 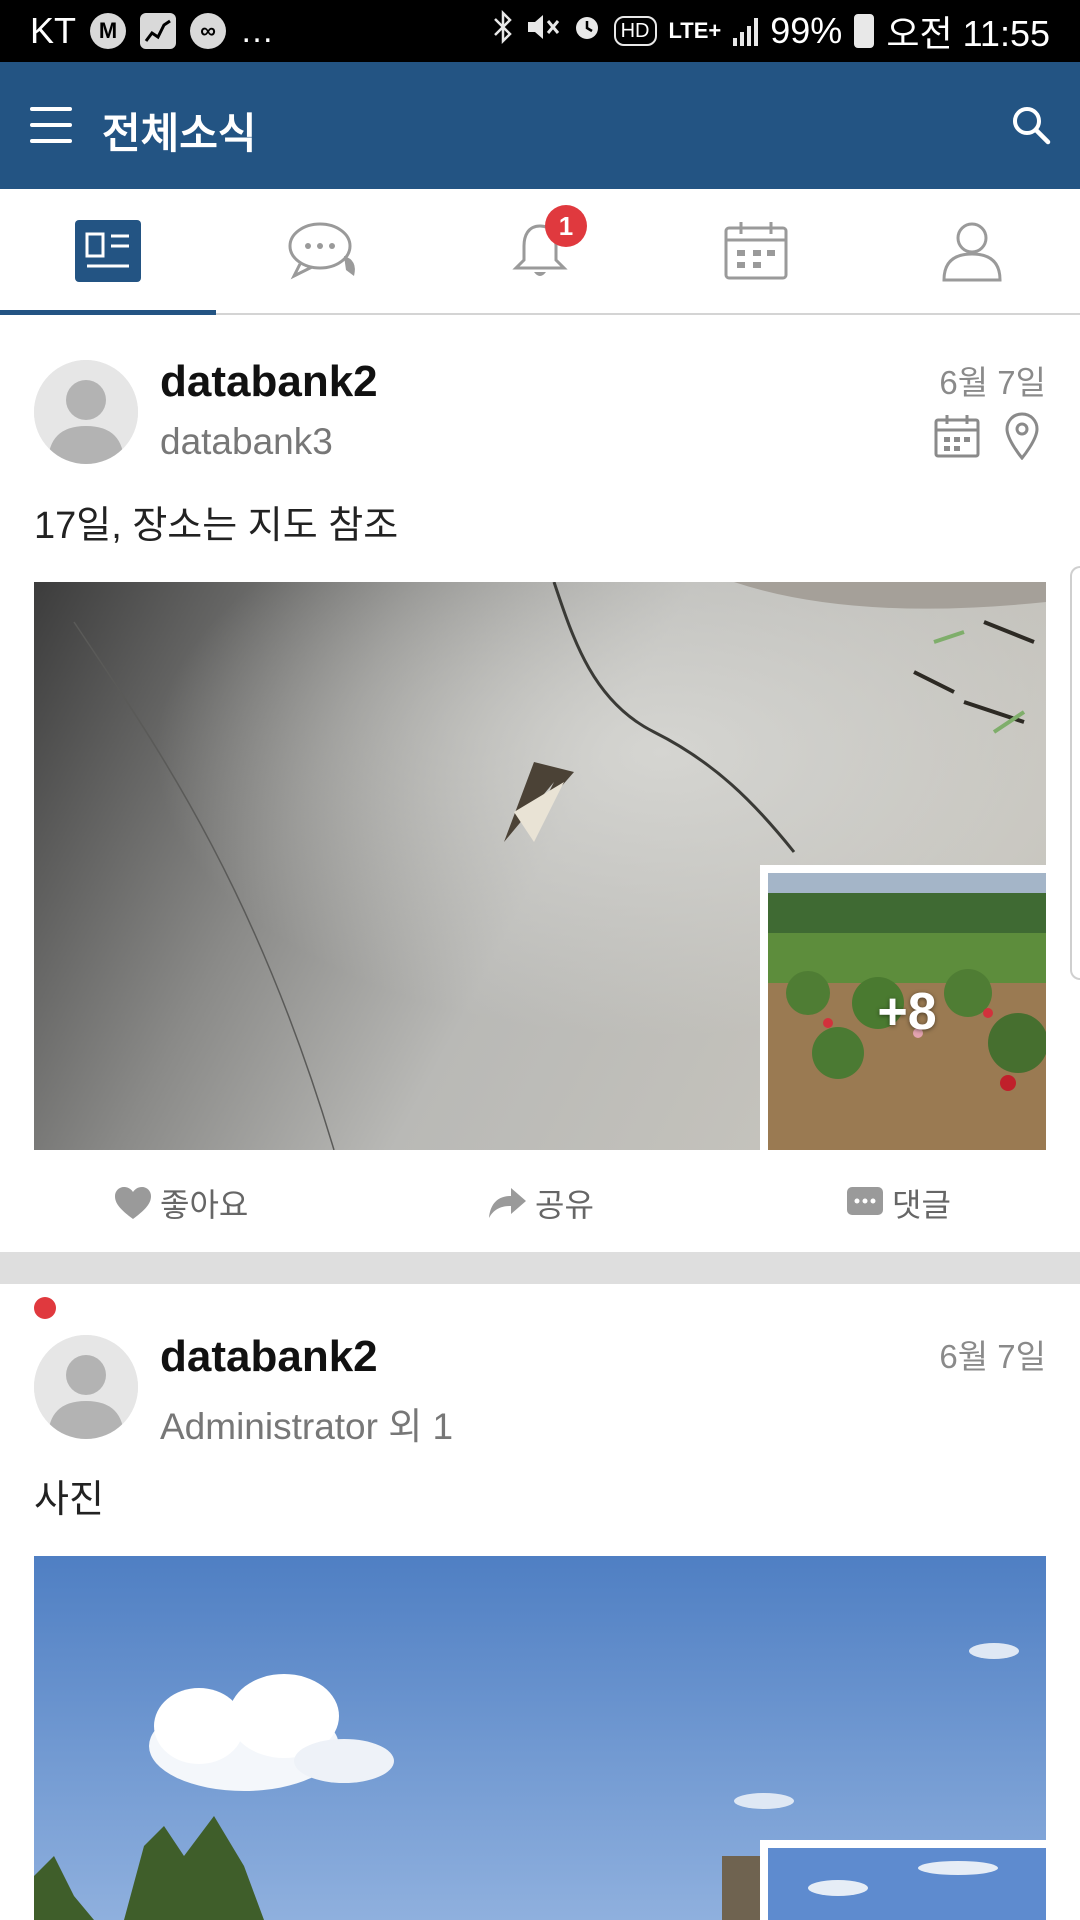 I want to click on post-text: 17일, 장소는 지도 참조, so click(x=216, y=526).